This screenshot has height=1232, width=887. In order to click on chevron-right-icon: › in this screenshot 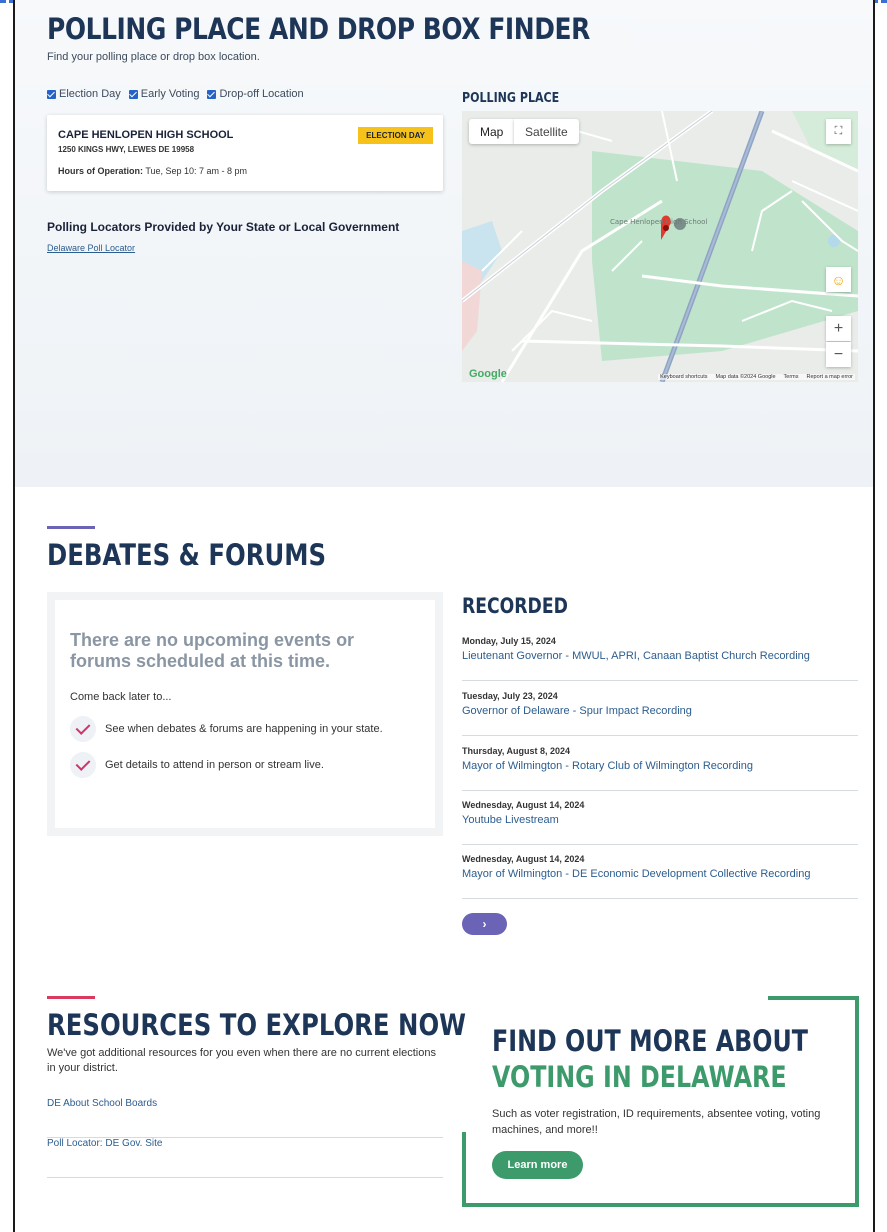, I will do `click(484, 924)`.